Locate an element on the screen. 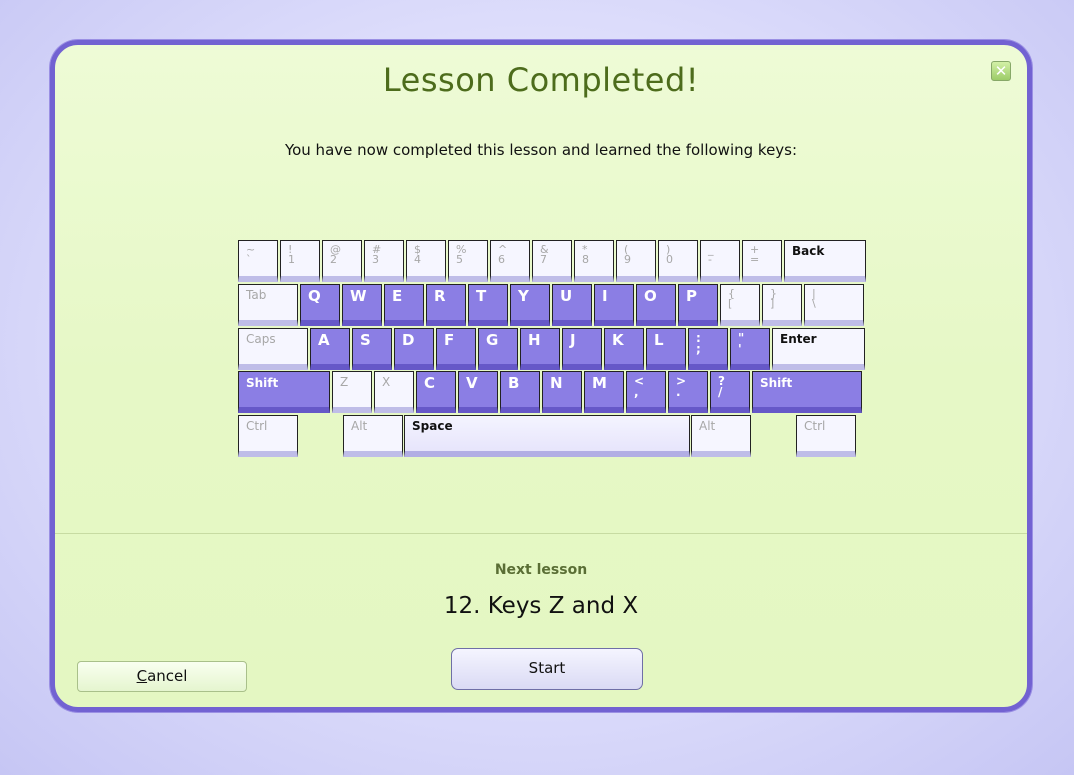  key-label: N is located at coordinates (556, 383).